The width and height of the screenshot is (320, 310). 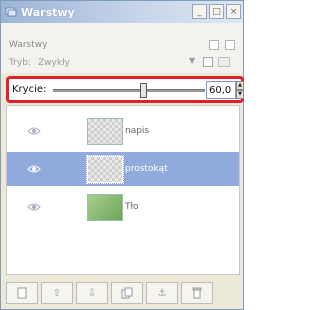 I want to click on panel-header: Warstwy Tryb: Zwykły ▼, so click(x=122, y=48).